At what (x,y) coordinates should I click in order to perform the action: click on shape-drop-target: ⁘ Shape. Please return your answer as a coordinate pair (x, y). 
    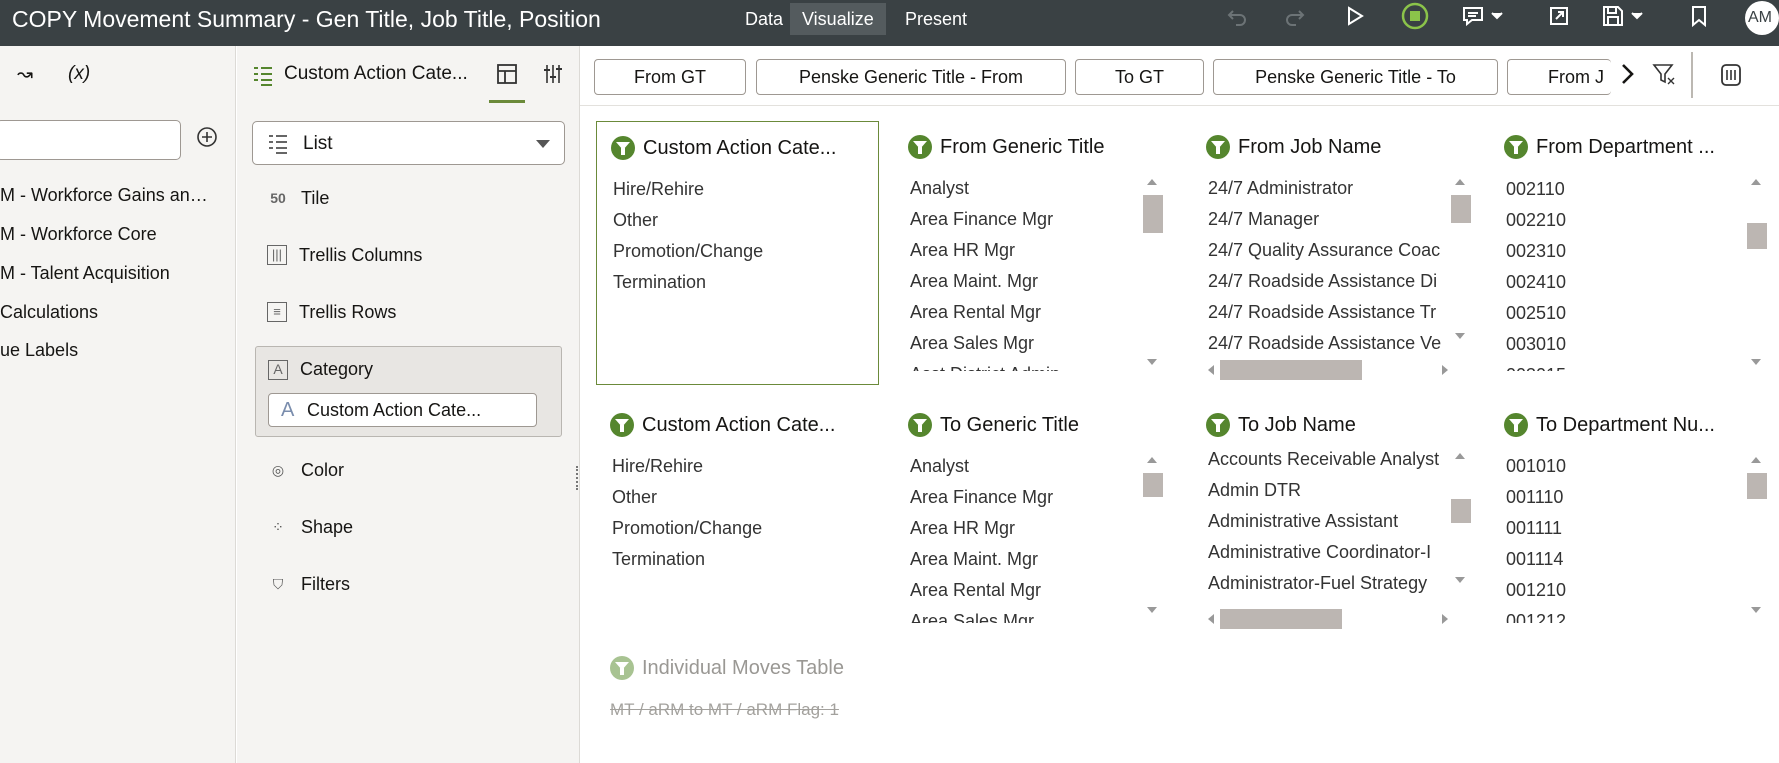
    Looking at the image, I should click on (310, 527).